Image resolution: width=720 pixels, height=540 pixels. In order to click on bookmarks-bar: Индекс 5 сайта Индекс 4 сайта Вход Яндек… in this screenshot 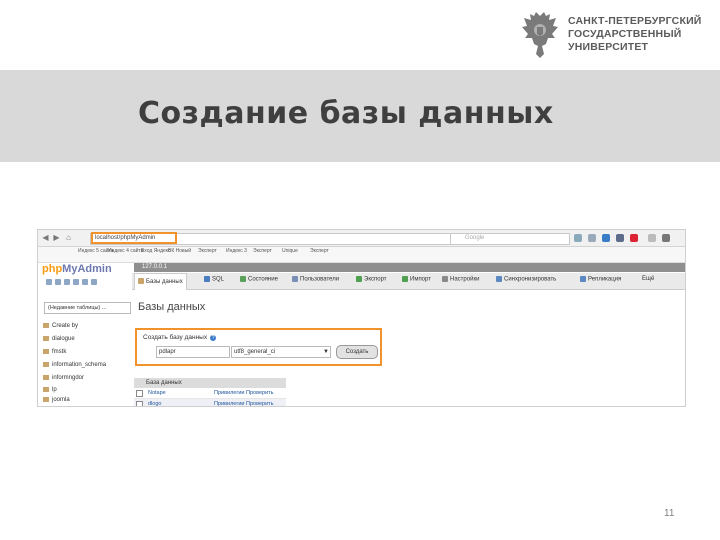, I will do `click(361, 255)`.